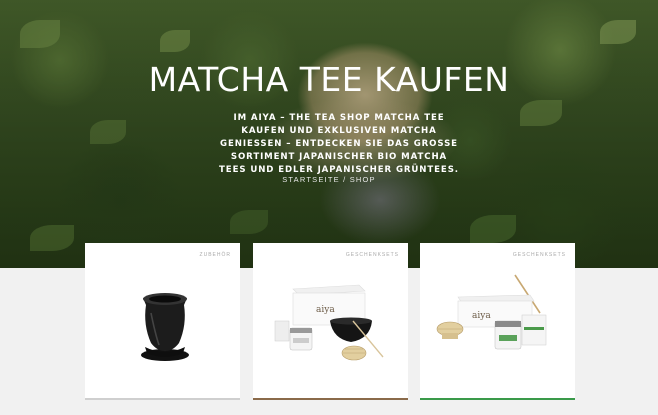  I want to click on breadcrumb-current: SHOP, so click(362, 179).